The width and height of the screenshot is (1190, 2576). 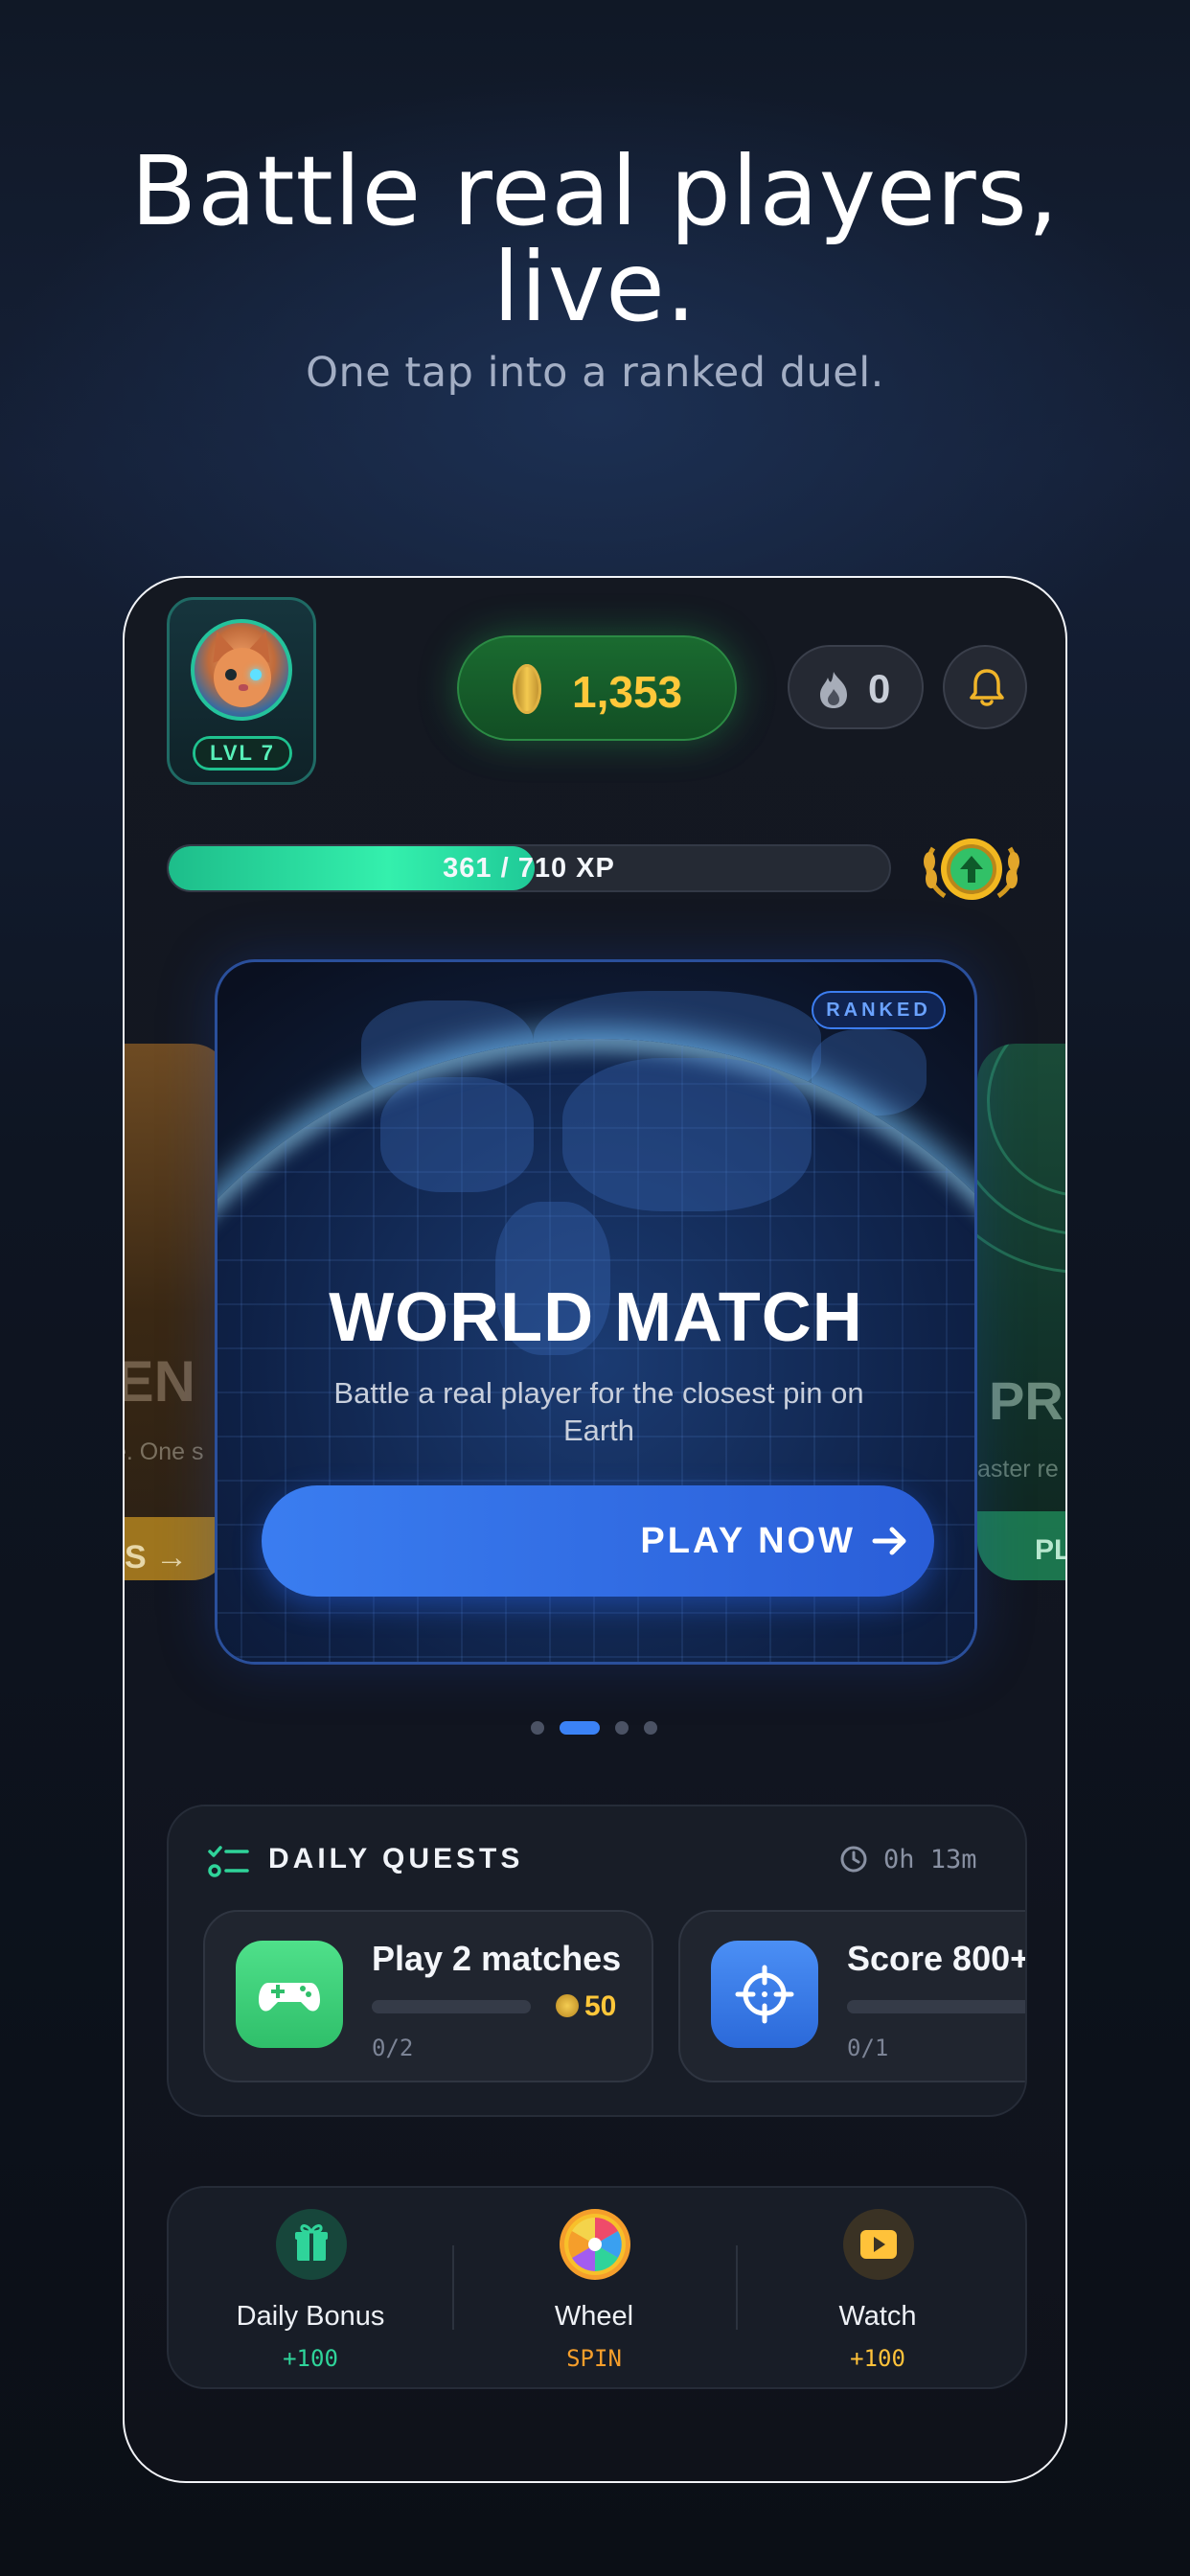 What do you see at coordinates (878, 2289) in the screenshot?
I see `watch-button: Watch +100` at bounding box center [878, 2289].